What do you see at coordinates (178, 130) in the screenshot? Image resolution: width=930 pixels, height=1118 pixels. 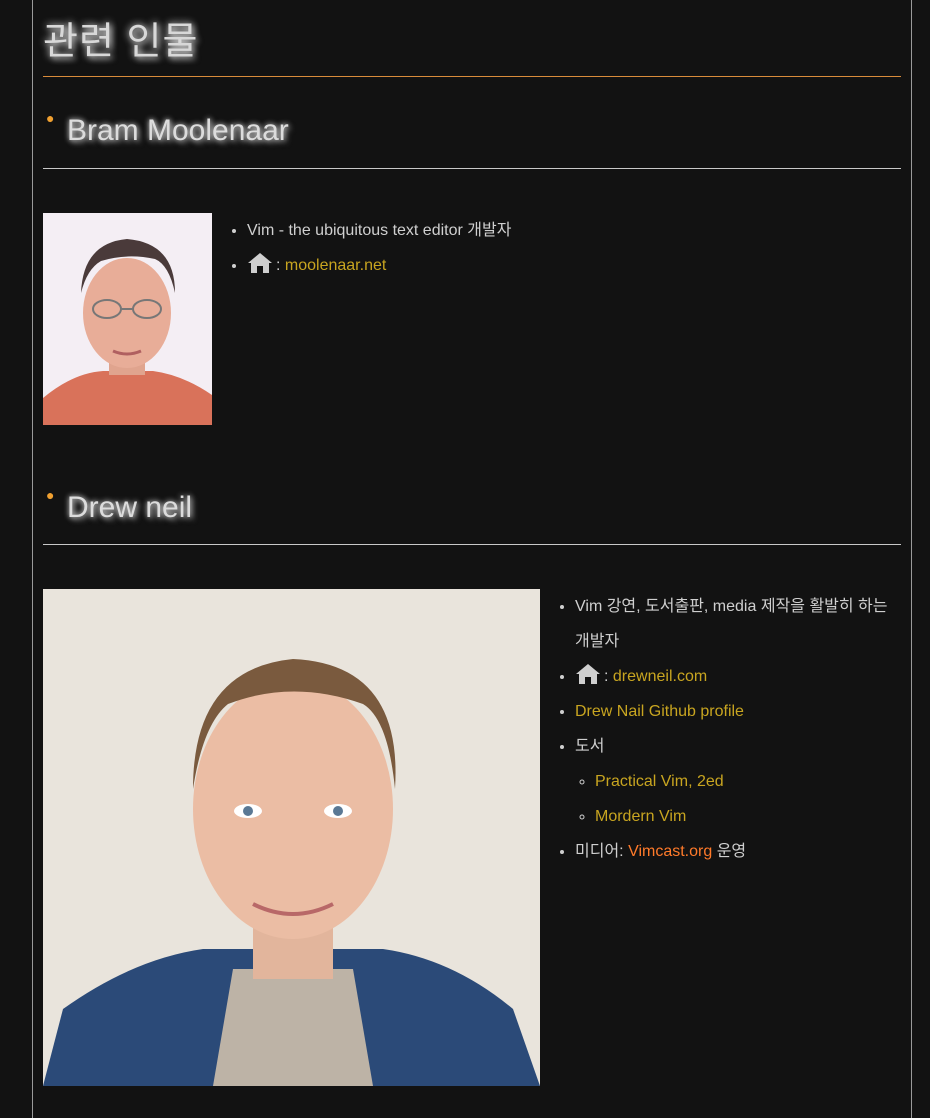 I see `section-heading-text: Bram Moolenaar` at bounding box center [178, 130].